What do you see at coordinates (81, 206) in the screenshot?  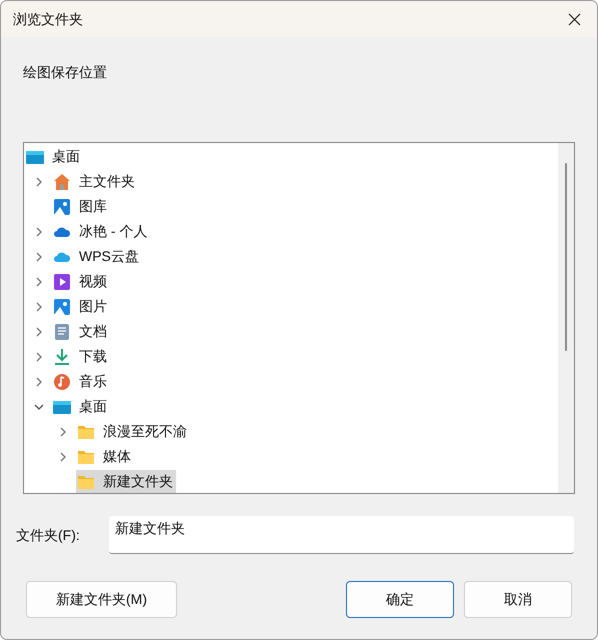 I see `tree-item: 图库` at bounding box center [81, 206].